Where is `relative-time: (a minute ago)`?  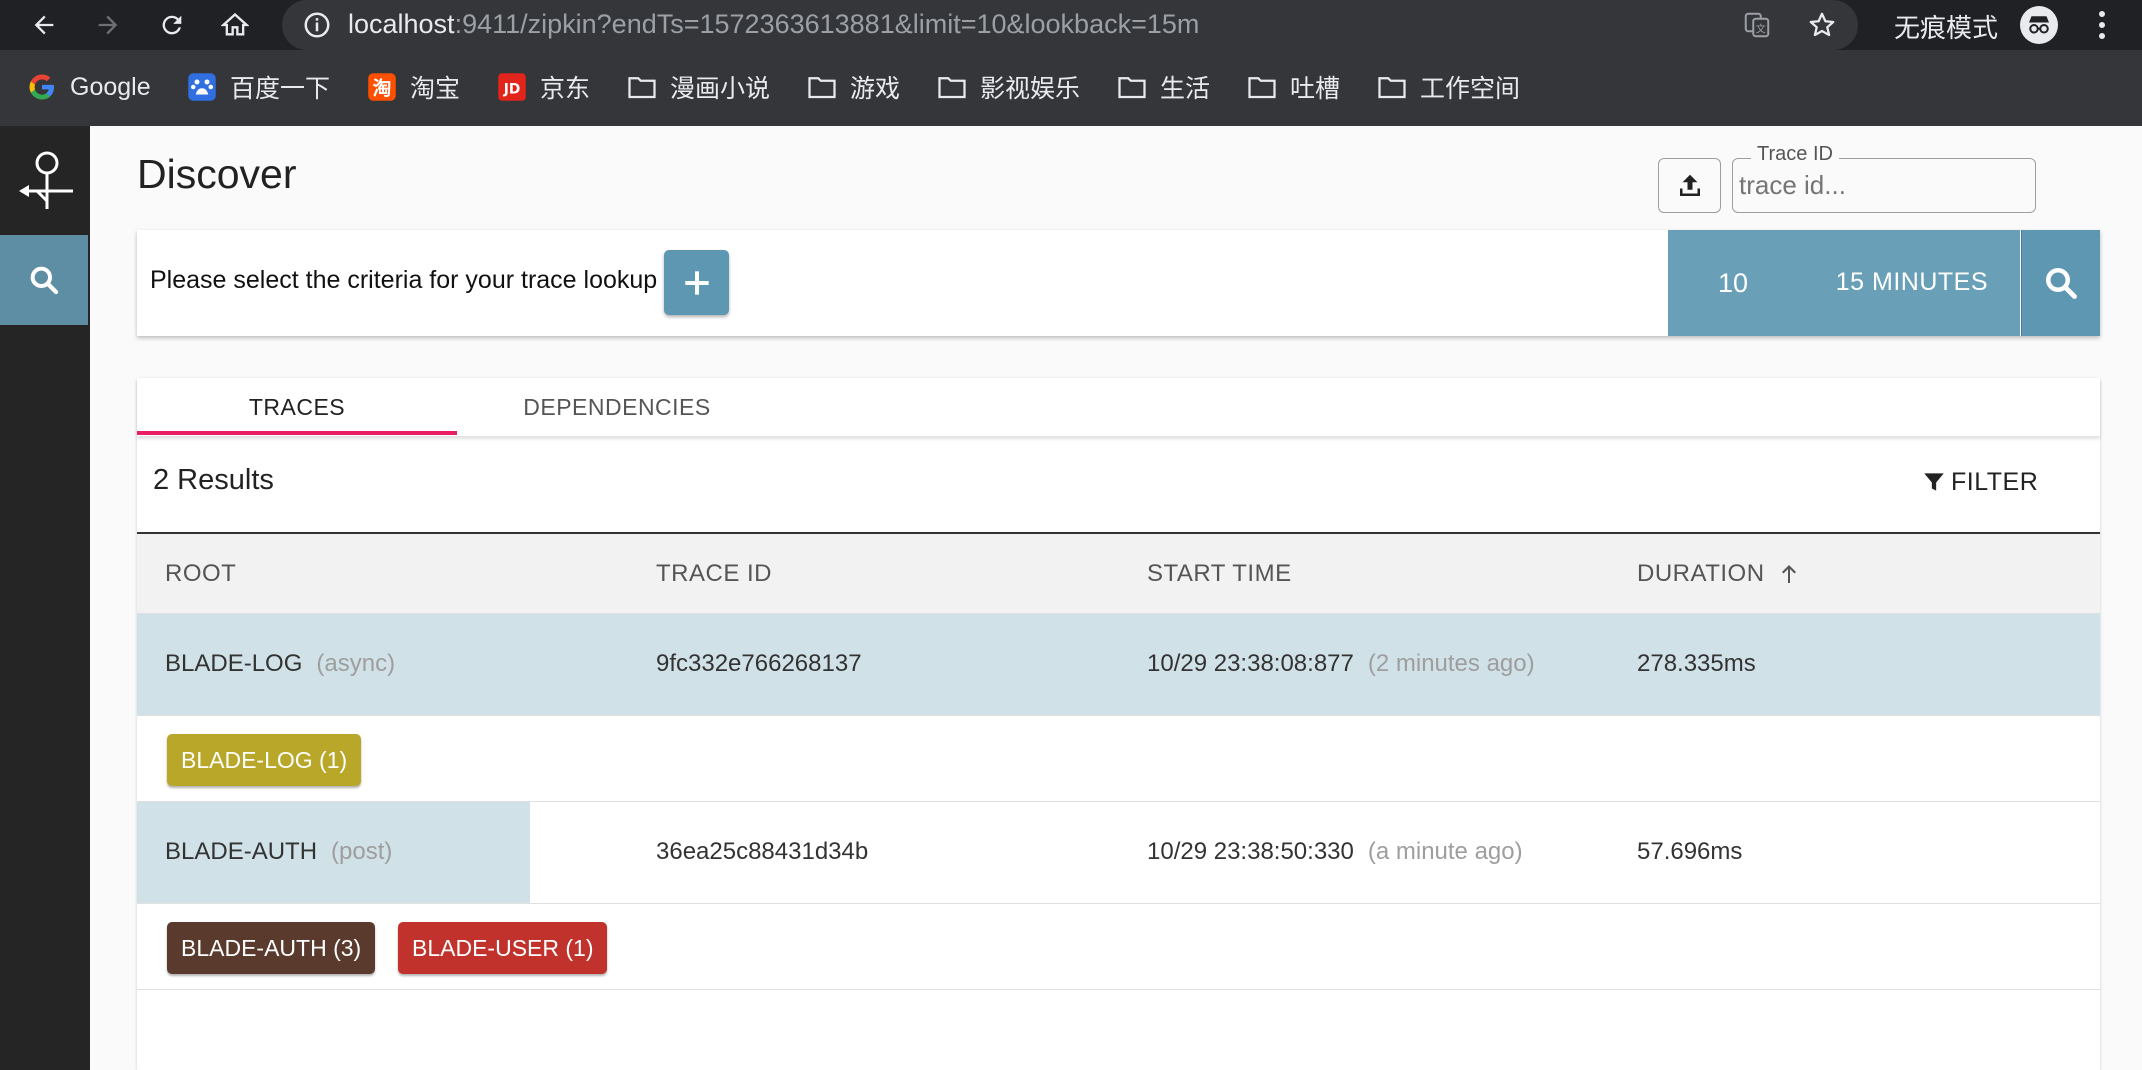 relative-time: (a minute ago) is located at coordinates (1445, 851).